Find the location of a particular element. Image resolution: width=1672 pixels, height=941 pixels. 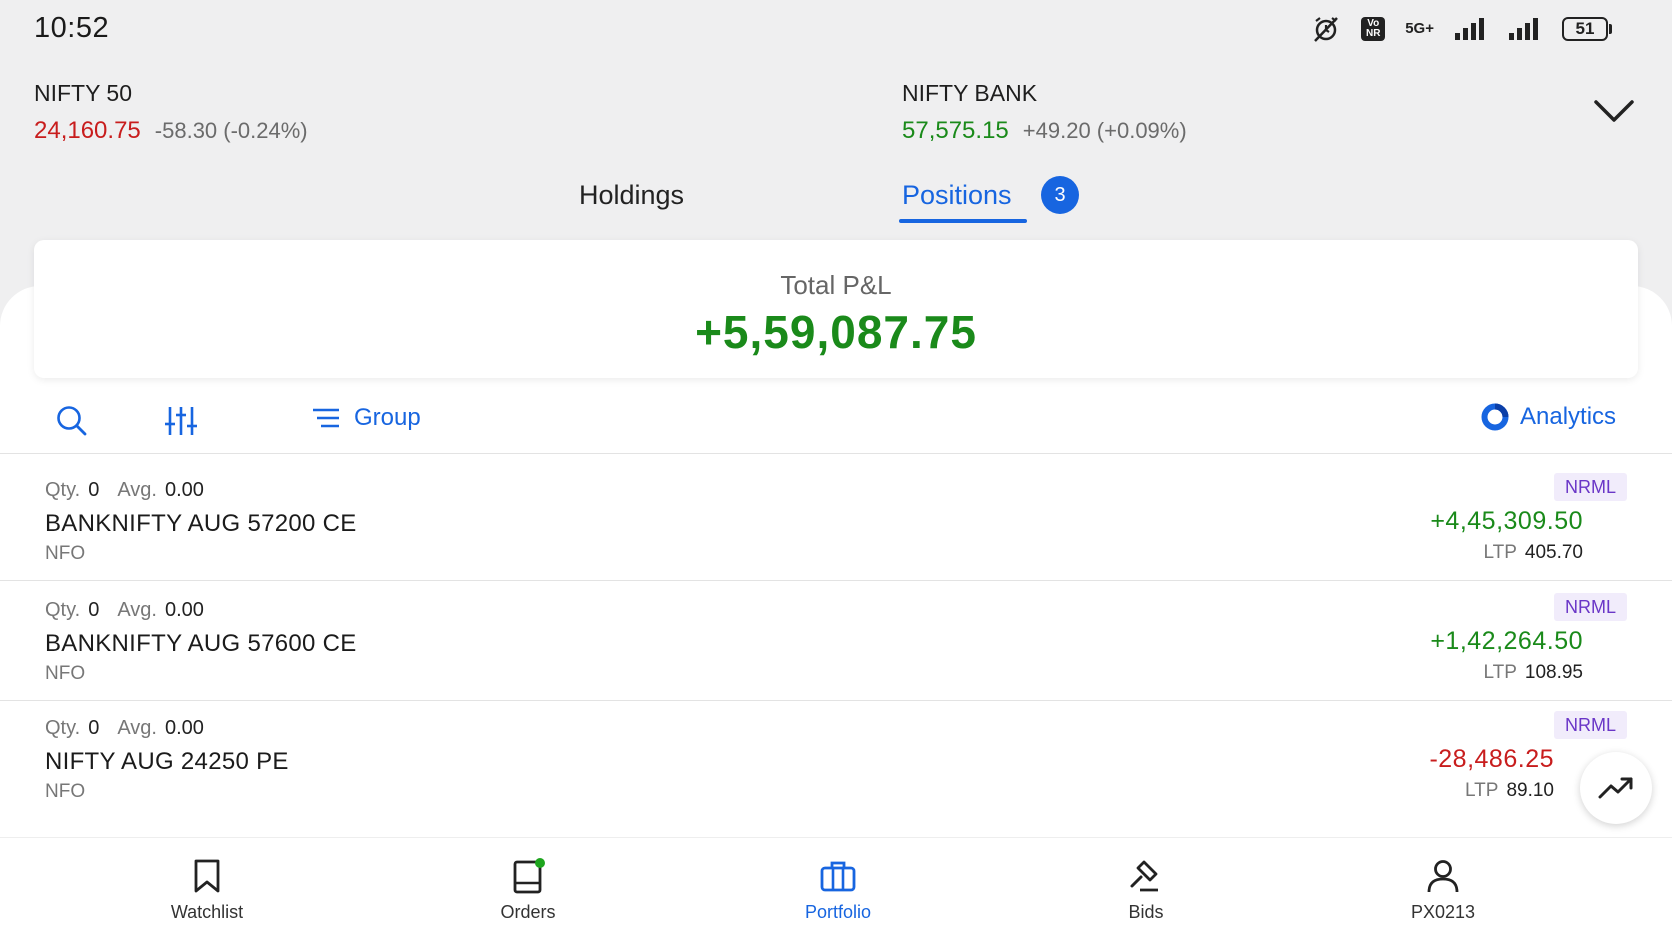

chevron-down-icon is located at coordinates (1614, 111).